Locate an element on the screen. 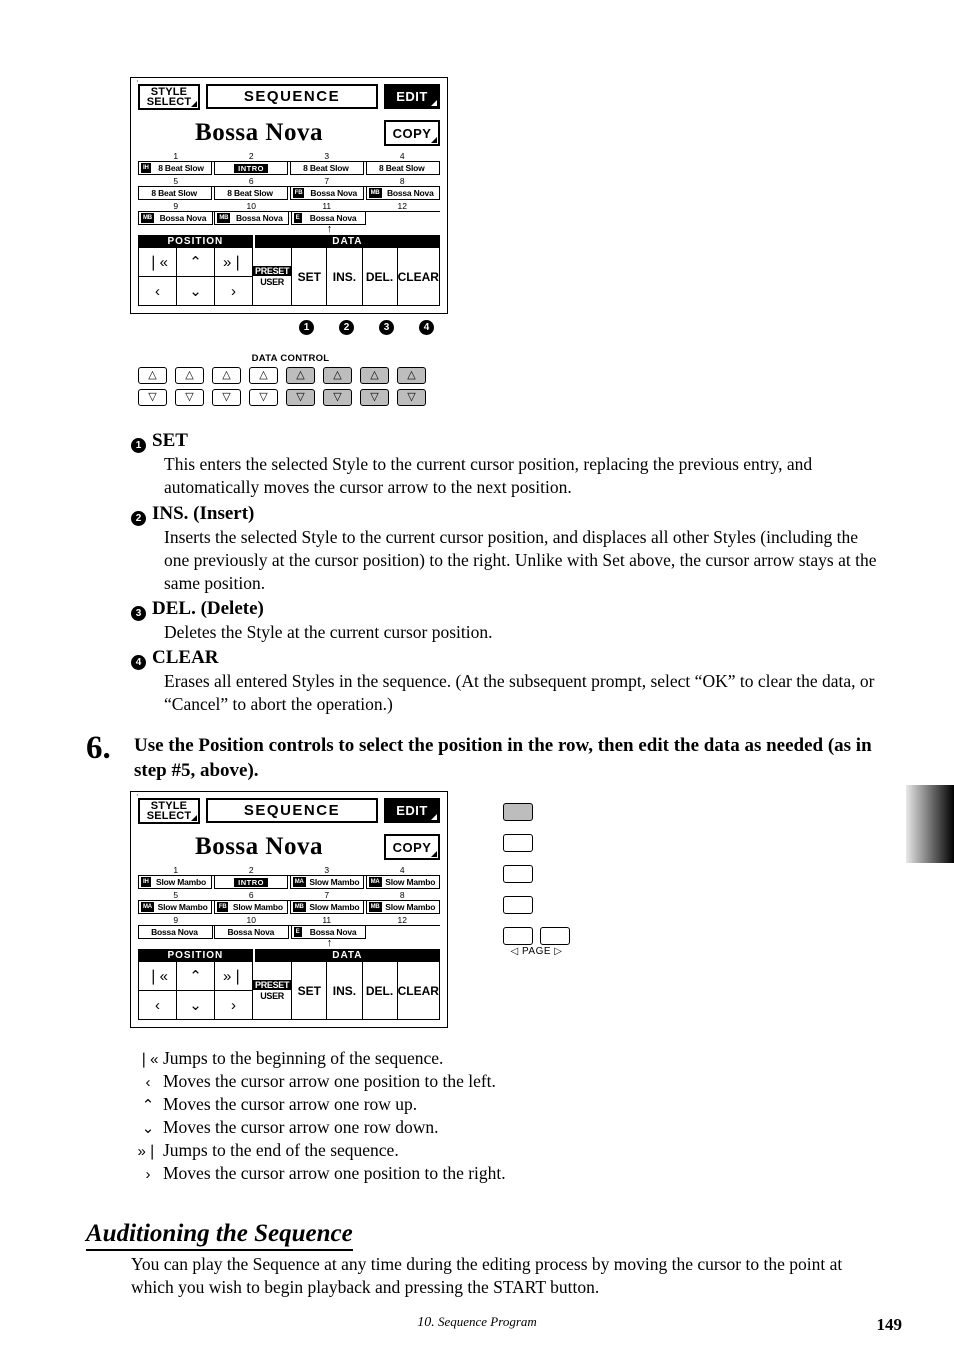 The image size is (954, 1349). callout-number: 2 is located at coordinates (346, 327).